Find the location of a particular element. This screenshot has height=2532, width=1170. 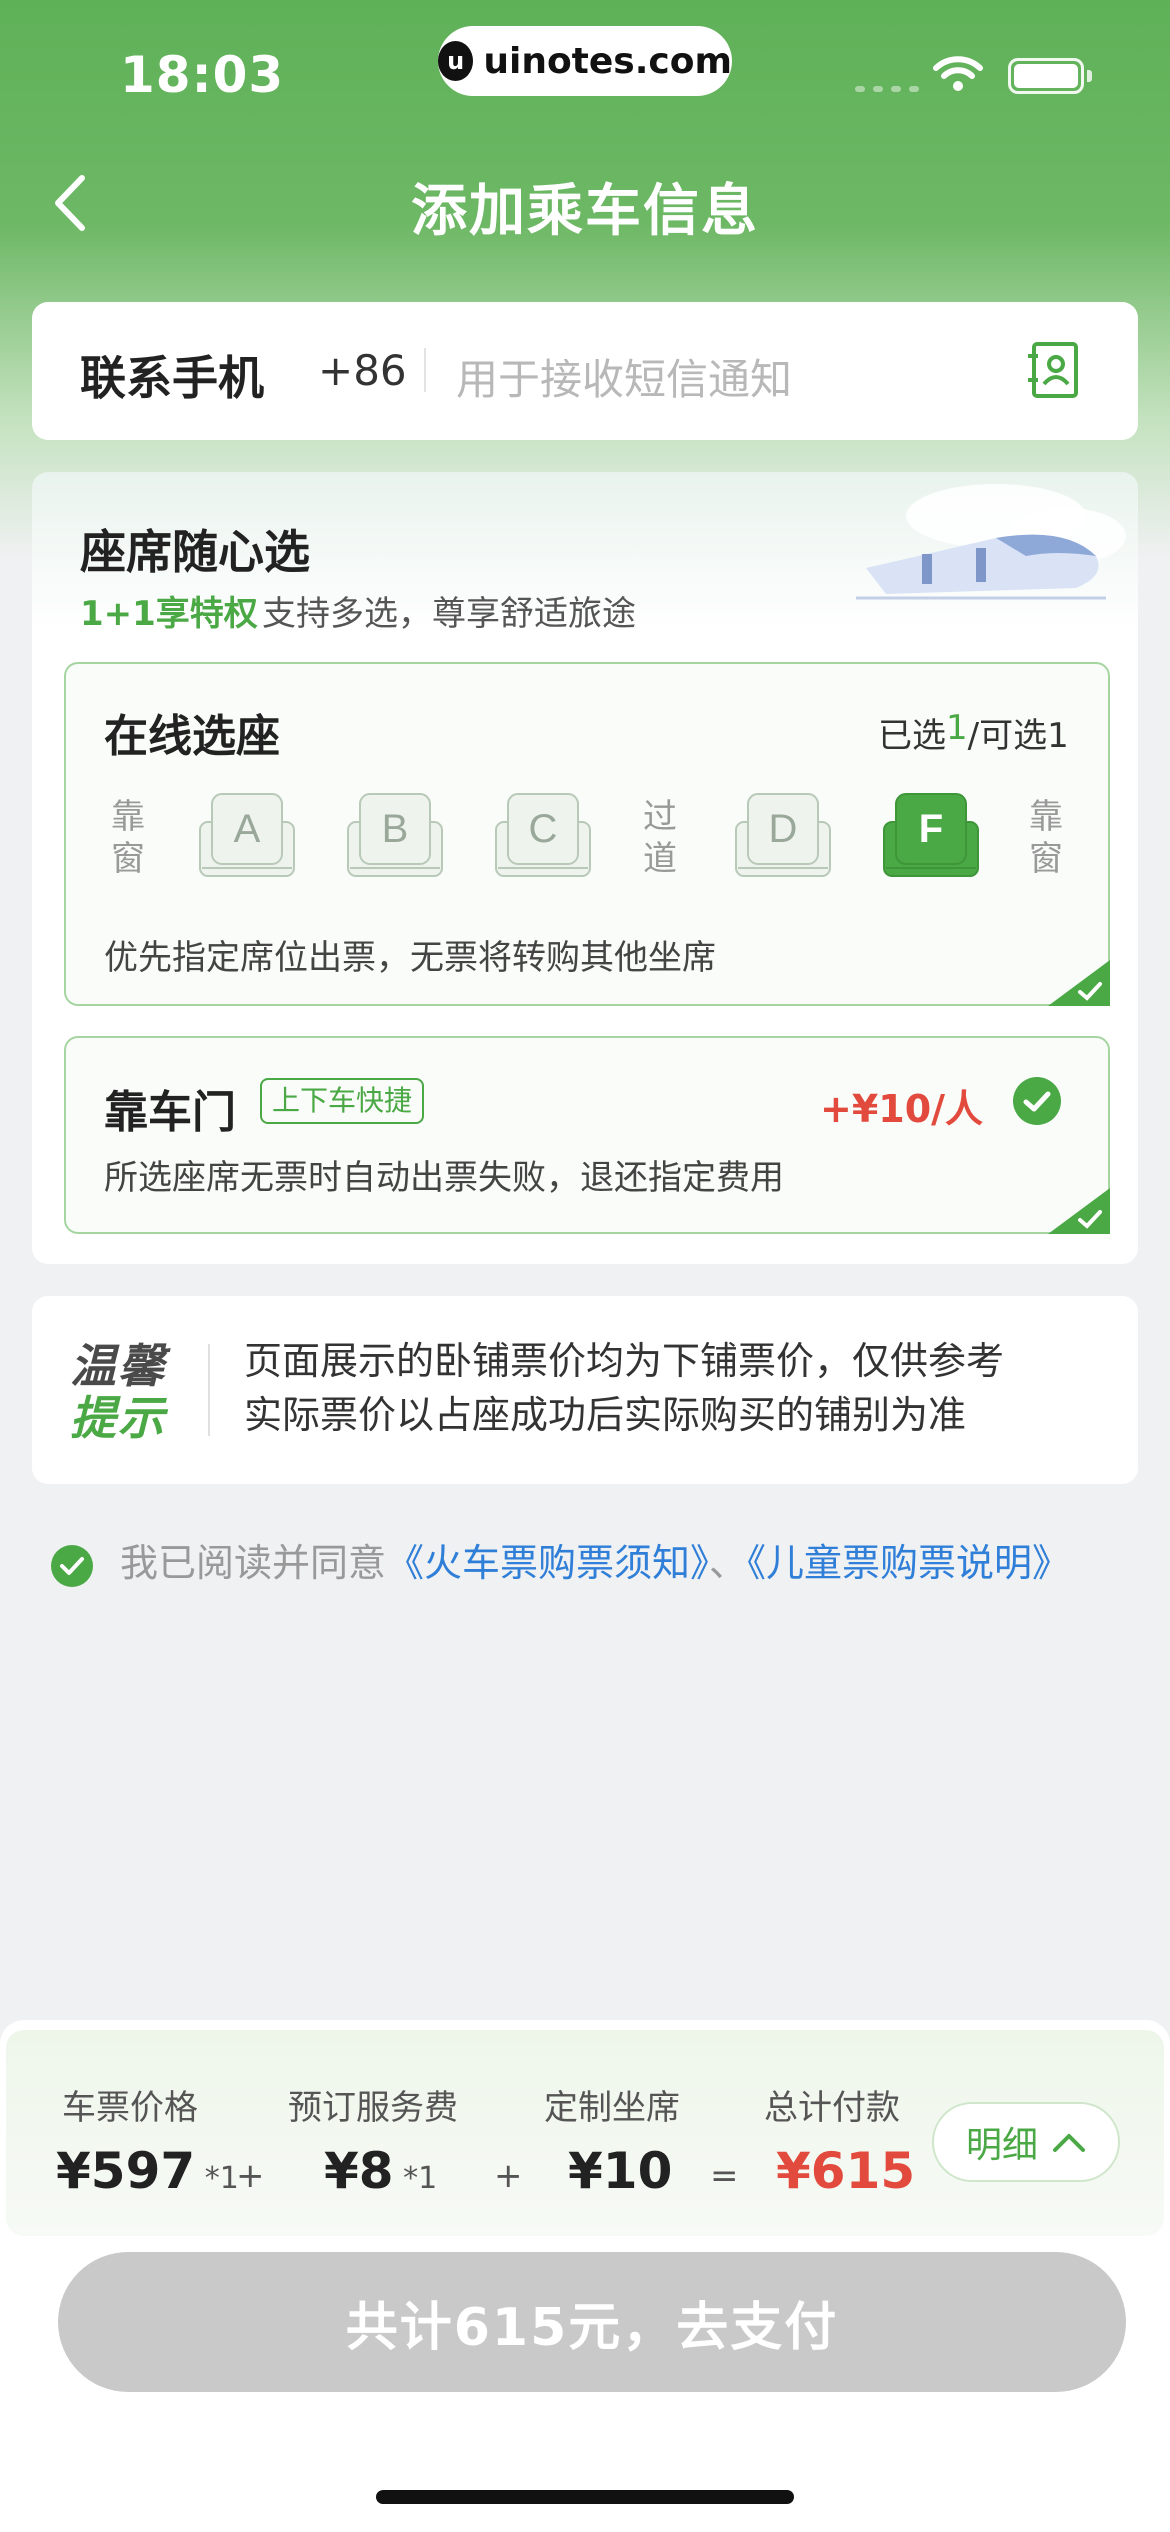

tips-line1: 页面展示的卧铺票价均为下铺票价，仅供参考 is located at coordinates (624, 1361).